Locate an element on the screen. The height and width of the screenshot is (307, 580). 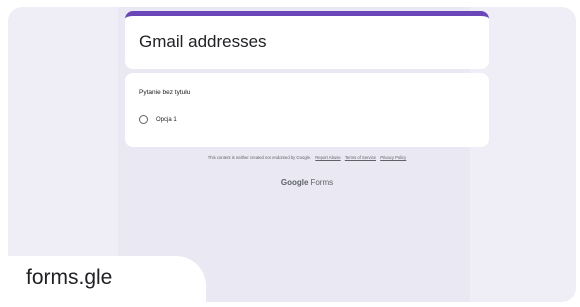
brand-forms: Forms is located at coordinates (322, 182).